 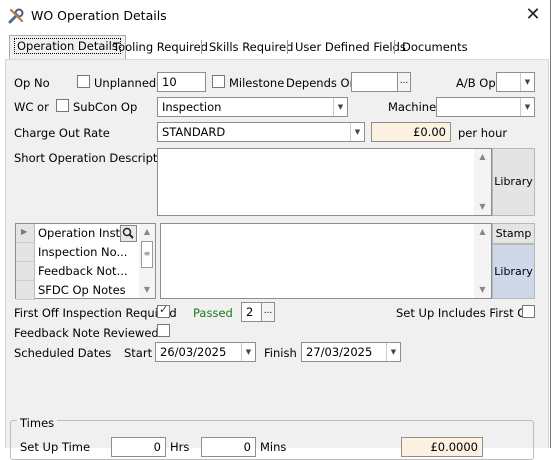 What do you see at coordinates (326, 261) in the screenshot?
I see `notes-textarea: ▲ ▼` at bounding box center [326, 261].